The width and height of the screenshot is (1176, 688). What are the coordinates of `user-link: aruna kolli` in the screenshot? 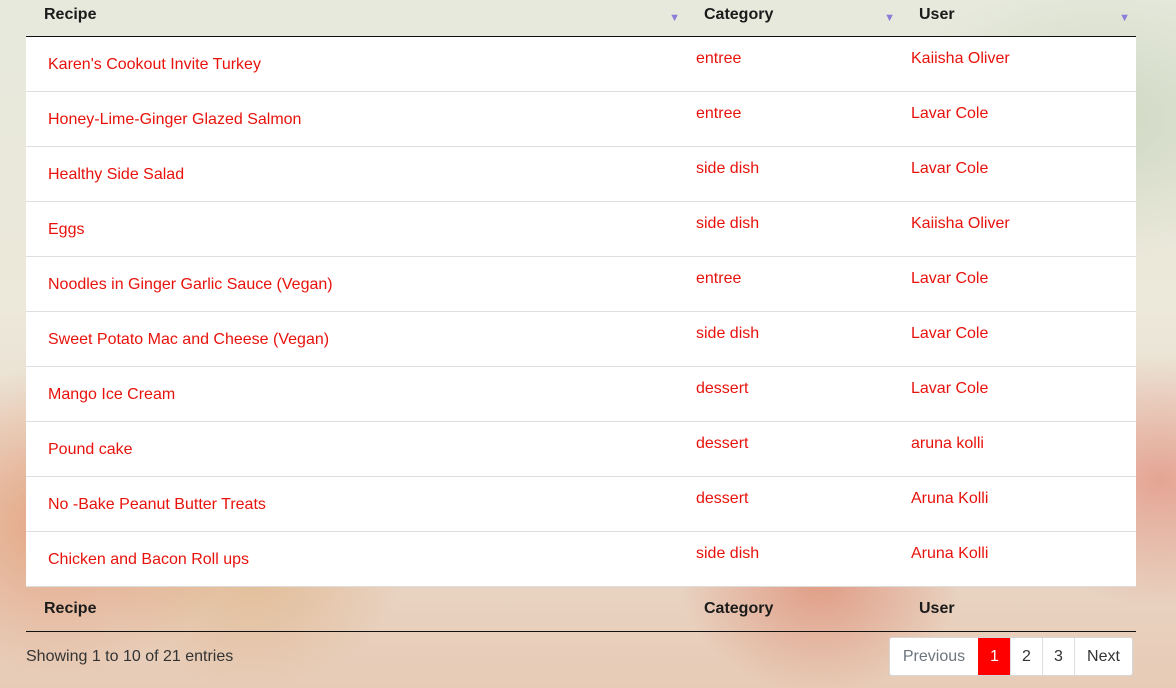 It's located at (947, 443).